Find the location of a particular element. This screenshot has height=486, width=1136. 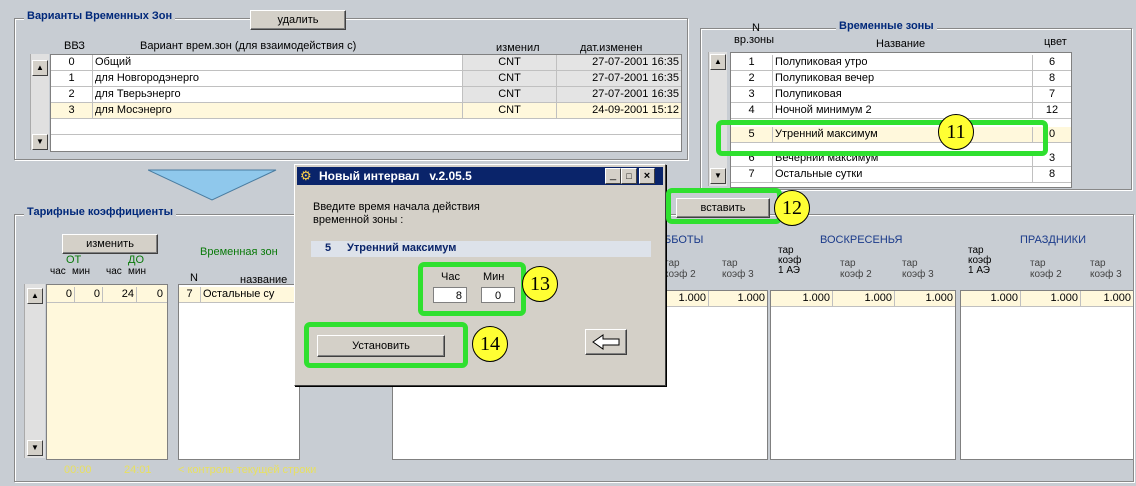

hol-coef1-label: тар коэф 1 АЭ is located at coordinates (980, 260).